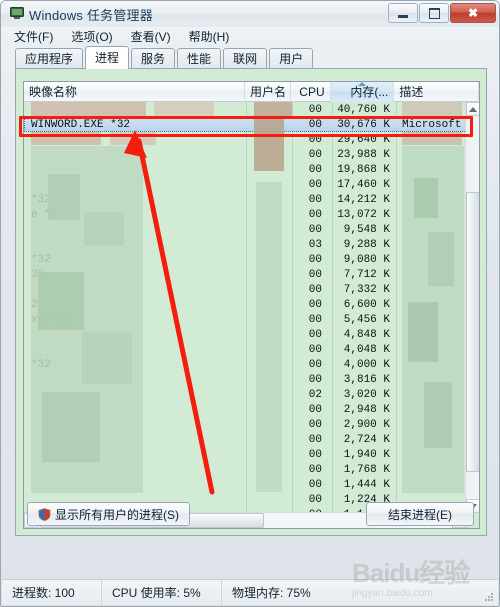 The image size is (500, 607). What do you see at coordinates (271, 592) in the screenshot?
I see `status-physical-memory: 物理内存: 75%` at bounding box center [271, 592].